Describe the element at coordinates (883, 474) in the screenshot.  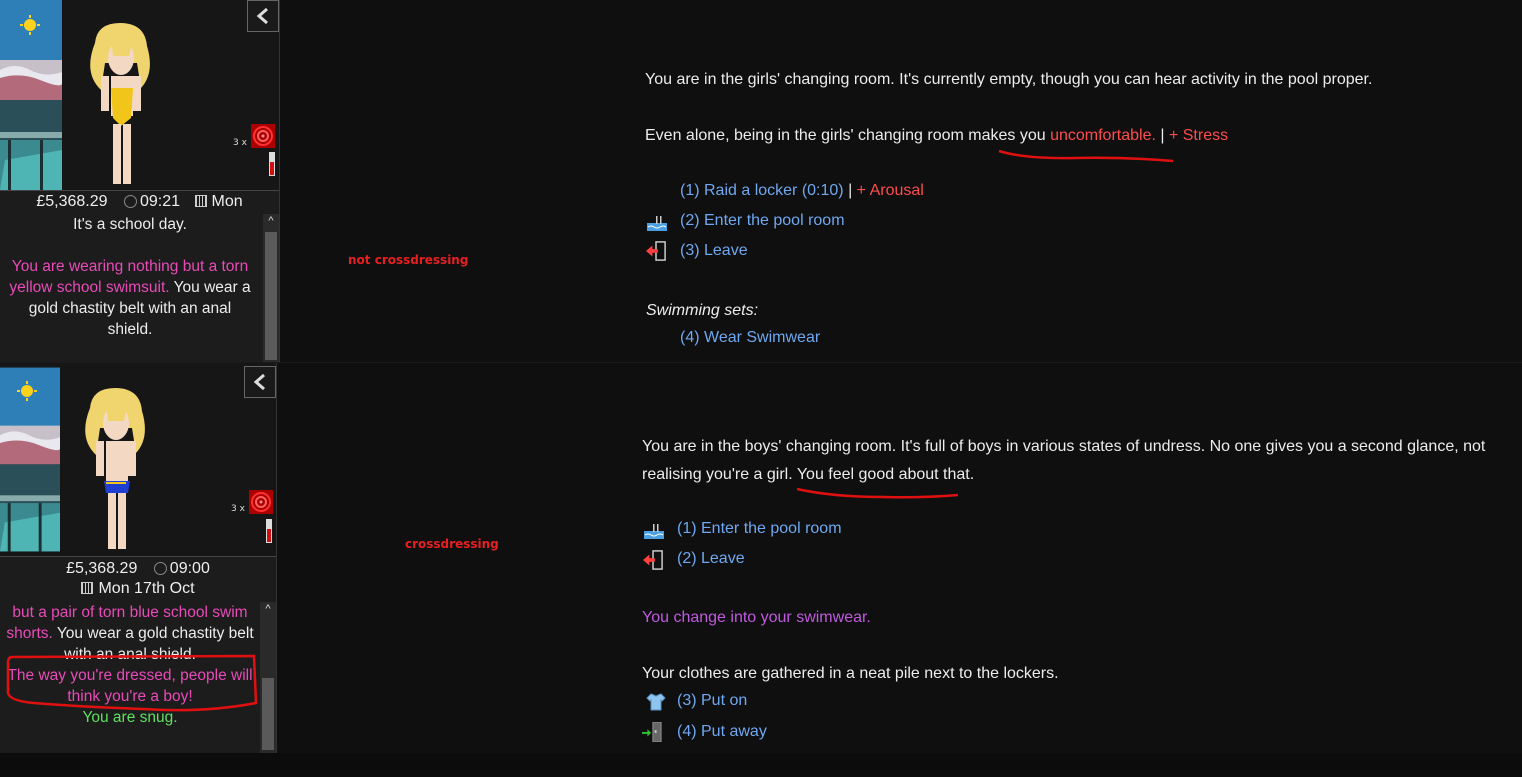
I see `feel-good-text: You feel good about that.` at that location.